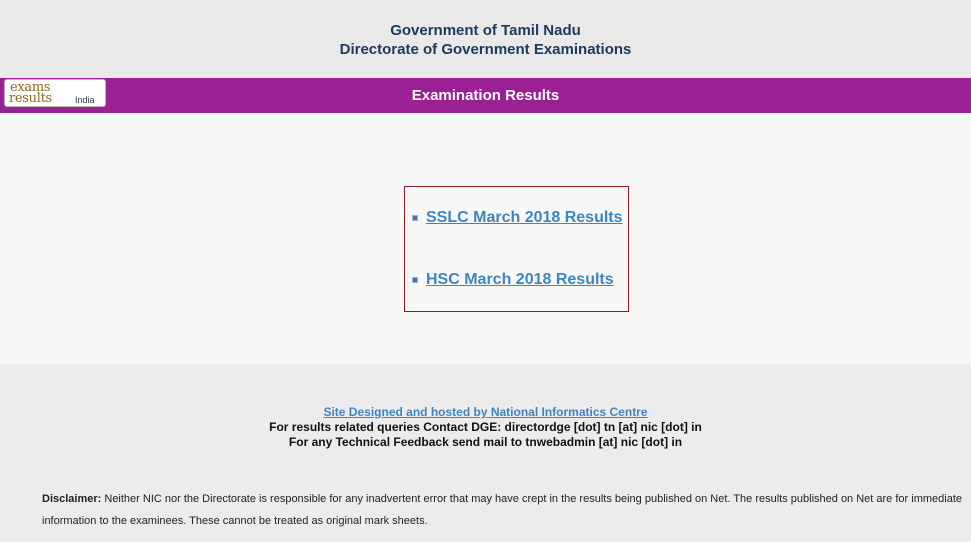  What do you see at coordinates (85, 100) in the screenshot?
I see `logo-word-india: India` at bounding box center [85, 100].